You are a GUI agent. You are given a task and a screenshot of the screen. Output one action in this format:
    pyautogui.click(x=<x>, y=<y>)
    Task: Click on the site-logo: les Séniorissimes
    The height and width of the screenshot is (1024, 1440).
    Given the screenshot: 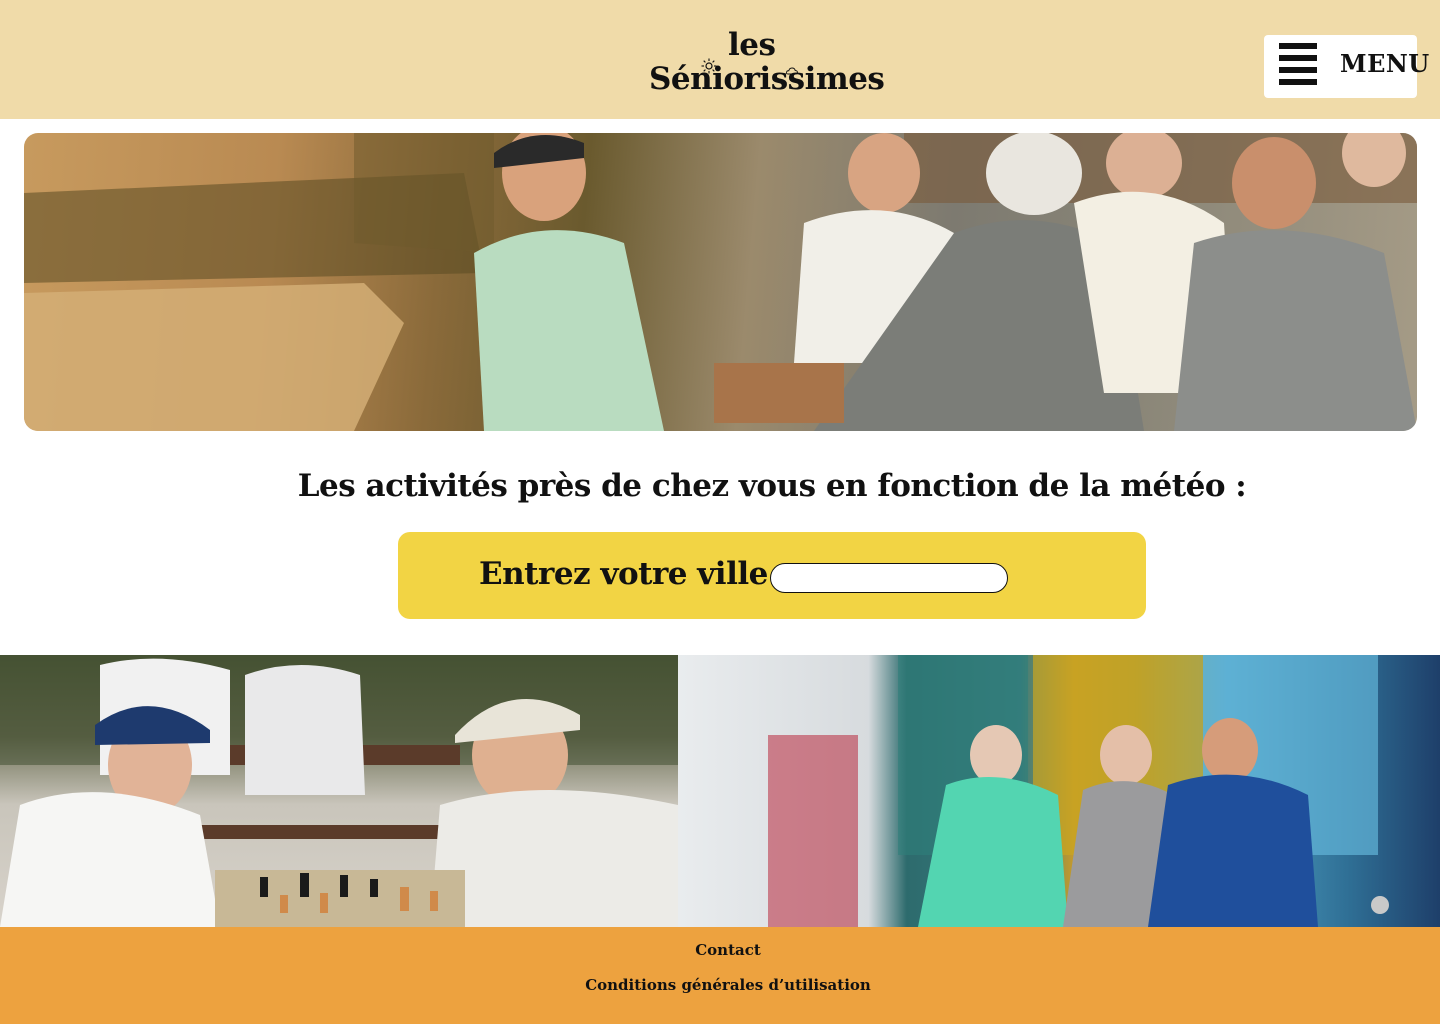 What is the action you would take?
    pyautogui.click(x=766, y=63)
    